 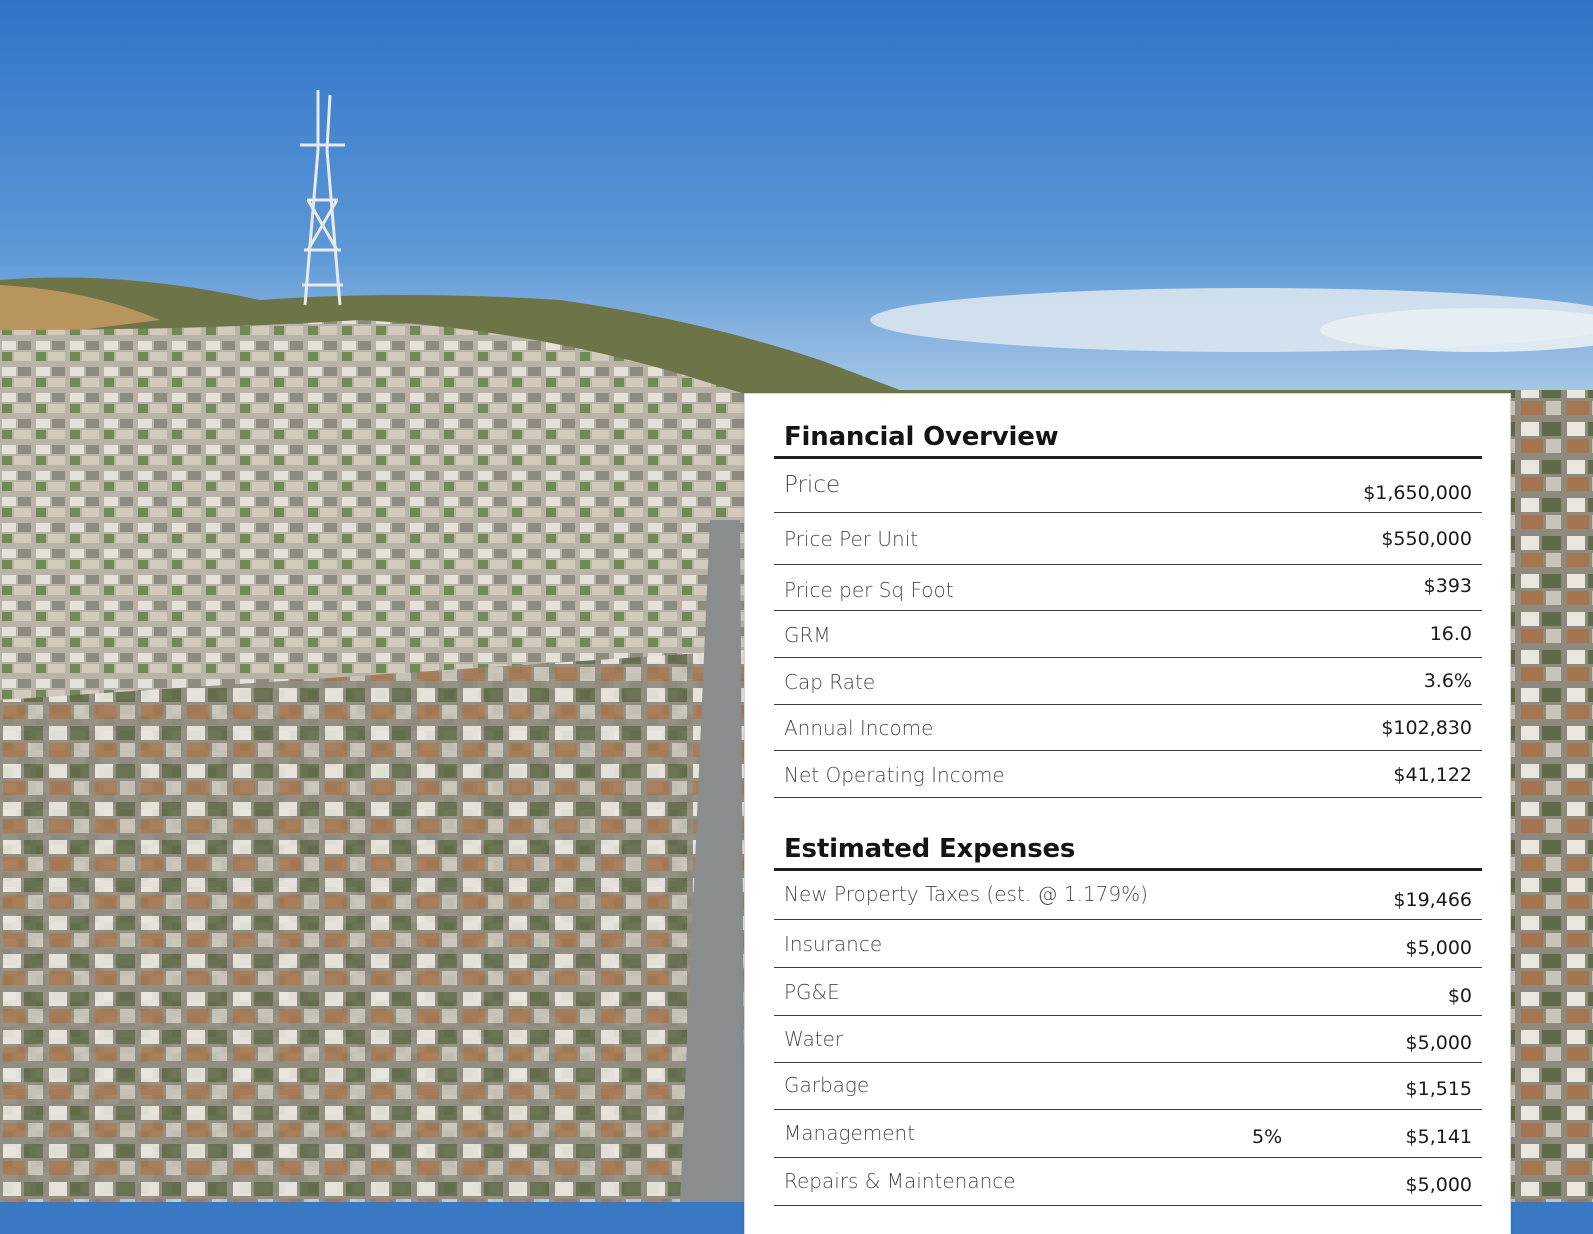 I want to click on row-value: $5,141, so click(x=1438, y=1137).